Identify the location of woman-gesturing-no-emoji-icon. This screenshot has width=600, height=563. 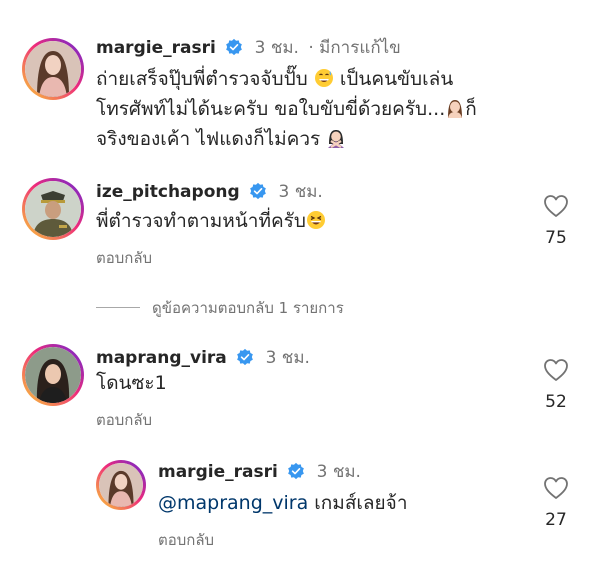
(336, 139).